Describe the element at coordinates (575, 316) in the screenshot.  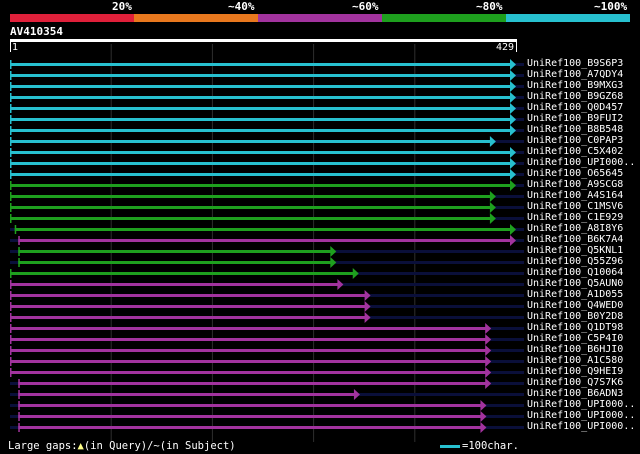
I see `hit-label: UniRef100_B0Y2D8` at that location.